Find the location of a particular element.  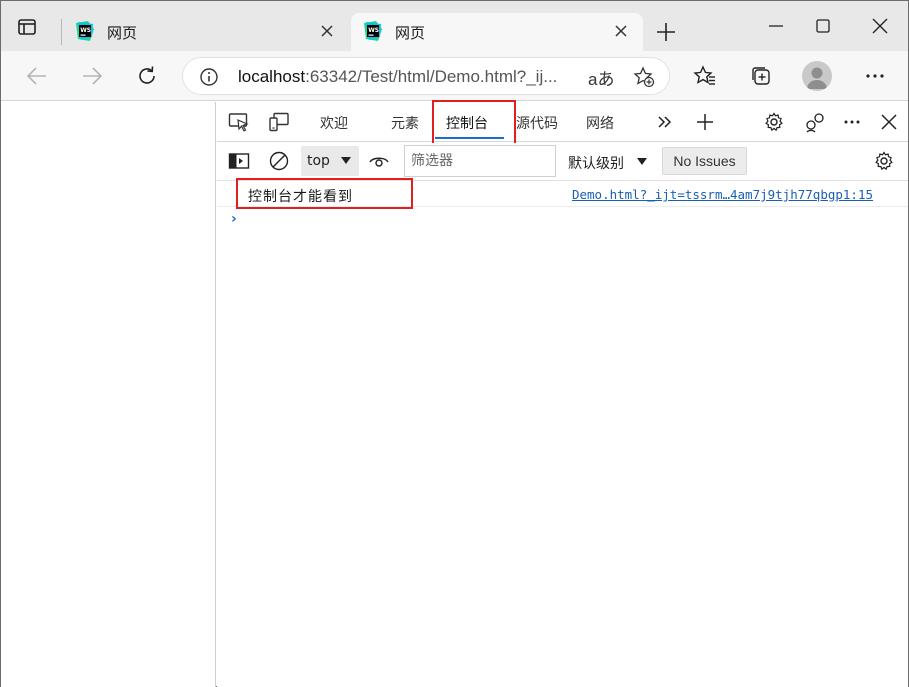

tab-welcome: 欢迎 is located at coordinates (334, 123).